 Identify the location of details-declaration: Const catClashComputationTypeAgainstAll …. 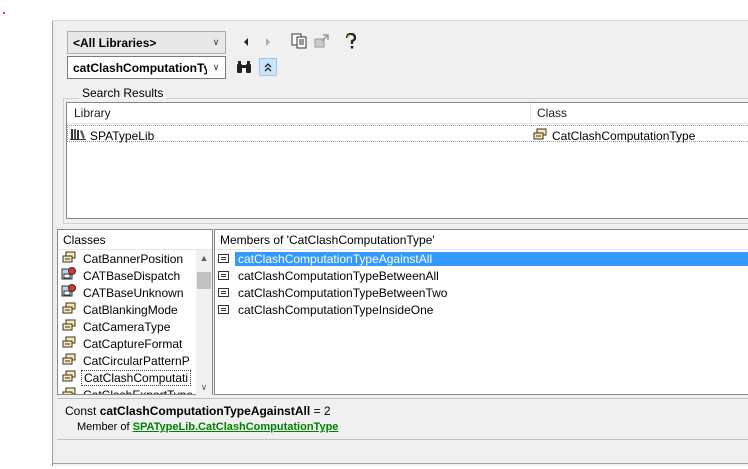
(198, 411).